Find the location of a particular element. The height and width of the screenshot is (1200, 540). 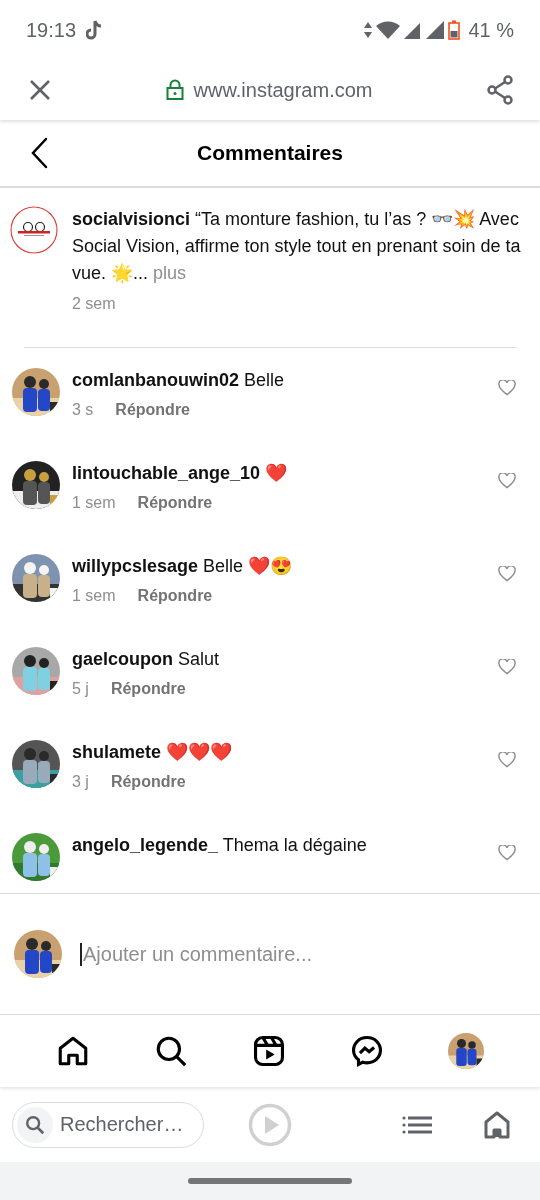

post-time: 2 sem is located at coordinates (94, 304).